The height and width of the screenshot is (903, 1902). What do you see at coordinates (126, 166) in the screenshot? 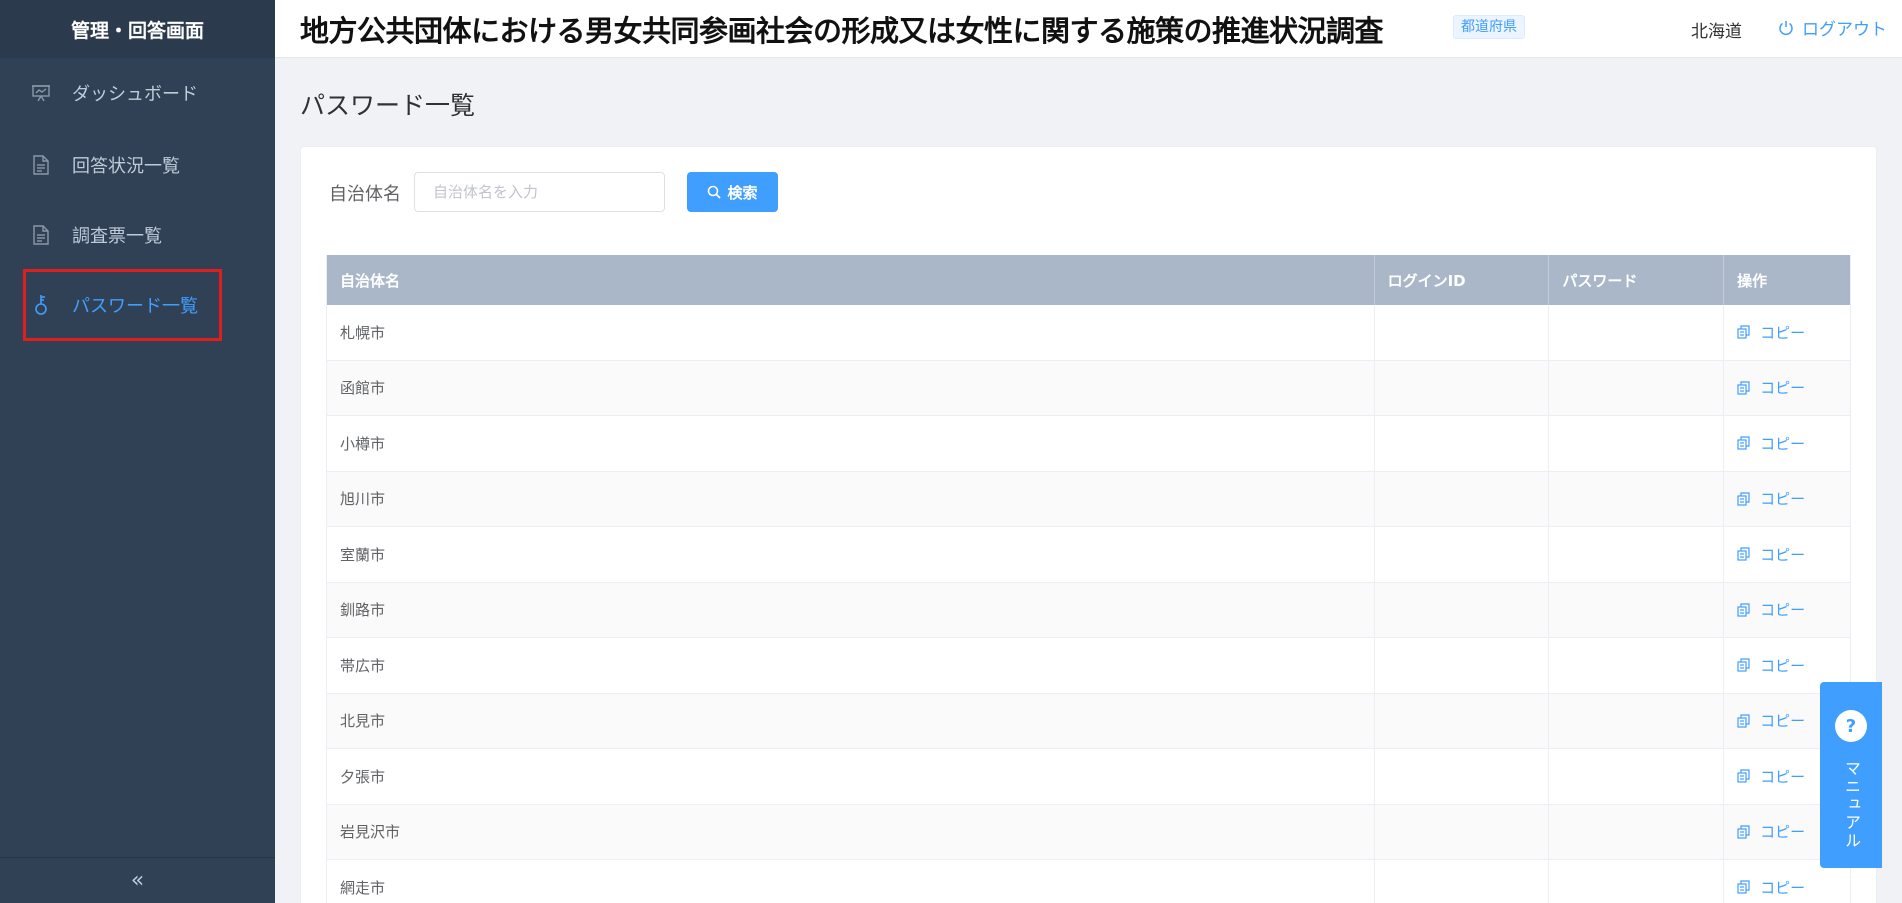
I see `sidebar-item-label: 回答状況一覧` at bounding box center [126, 166].